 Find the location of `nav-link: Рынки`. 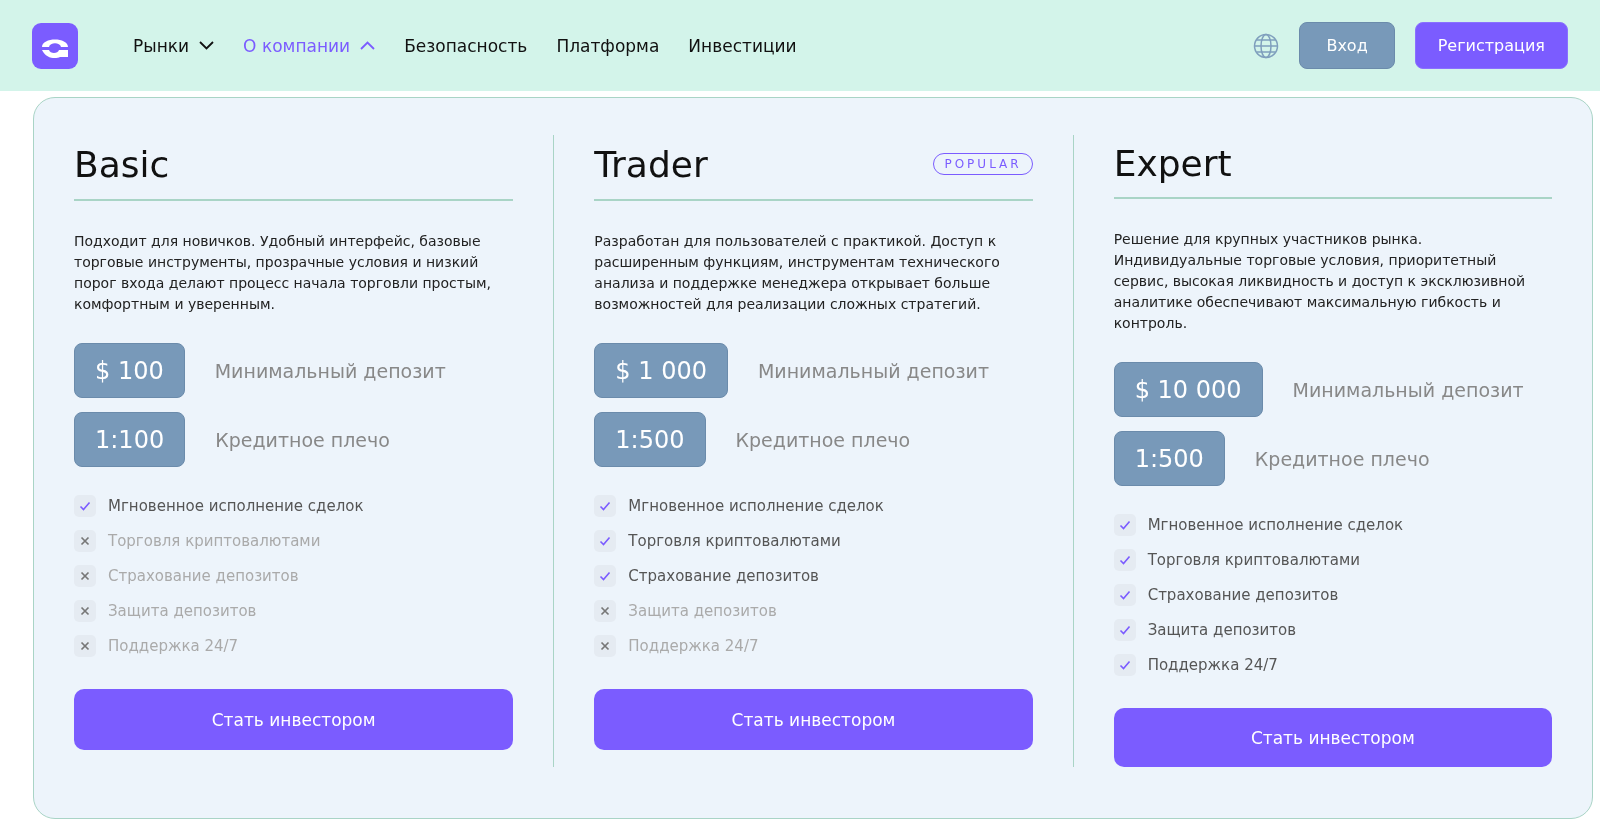

nav-link: Рынки is located at coordinates (174, 45).